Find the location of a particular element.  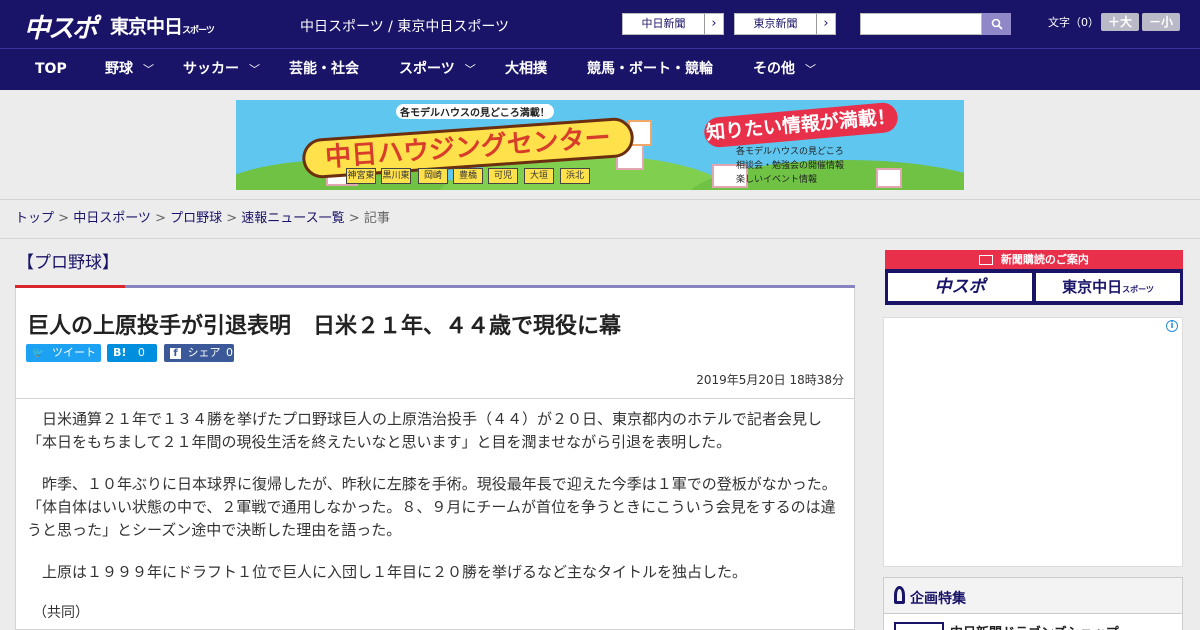

chunichi-shimbun-button: 中日新聞 › is located at coordinates (673, 24).